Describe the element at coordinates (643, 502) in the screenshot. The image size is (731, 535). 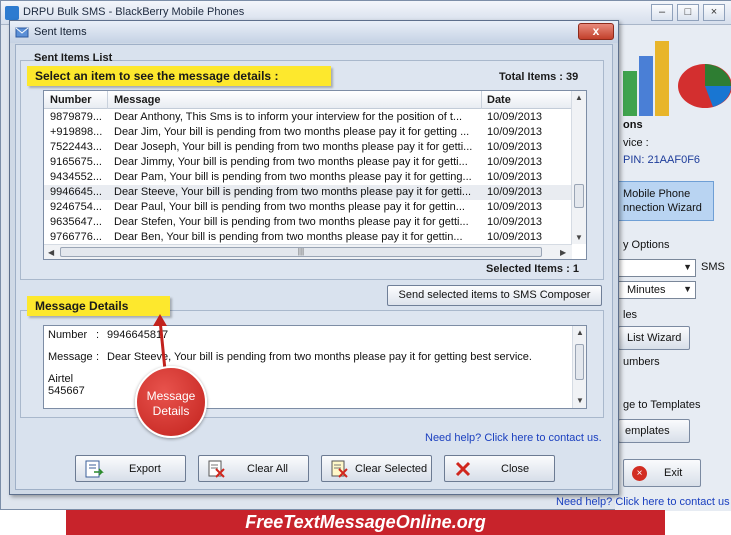
I see `main-help-link: Need help? Click here to contact us` at that location.